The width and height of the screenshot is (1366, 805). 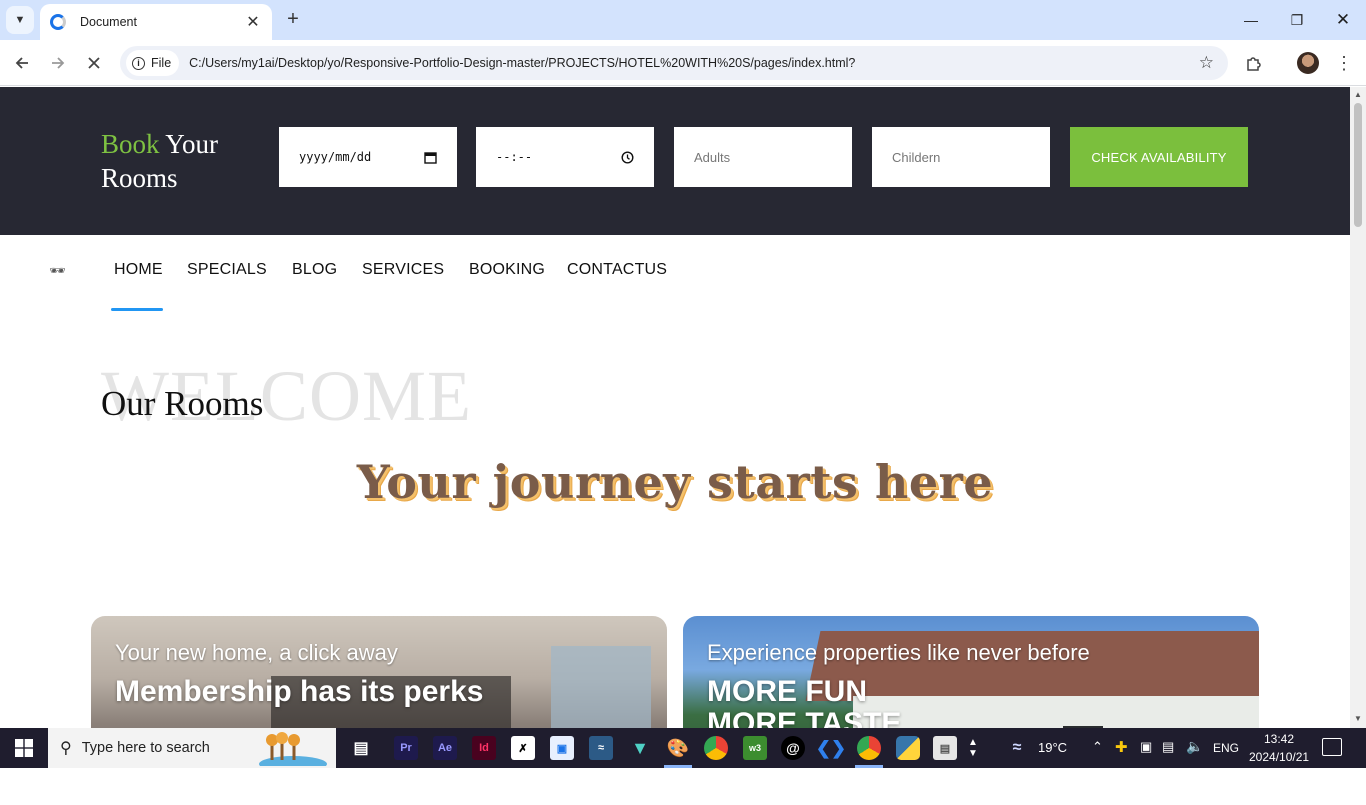 What do you see at coordinates (1226, 748) in the screenshot?
I see `language-indicator: ENG` at bounding box center [1226, 748].